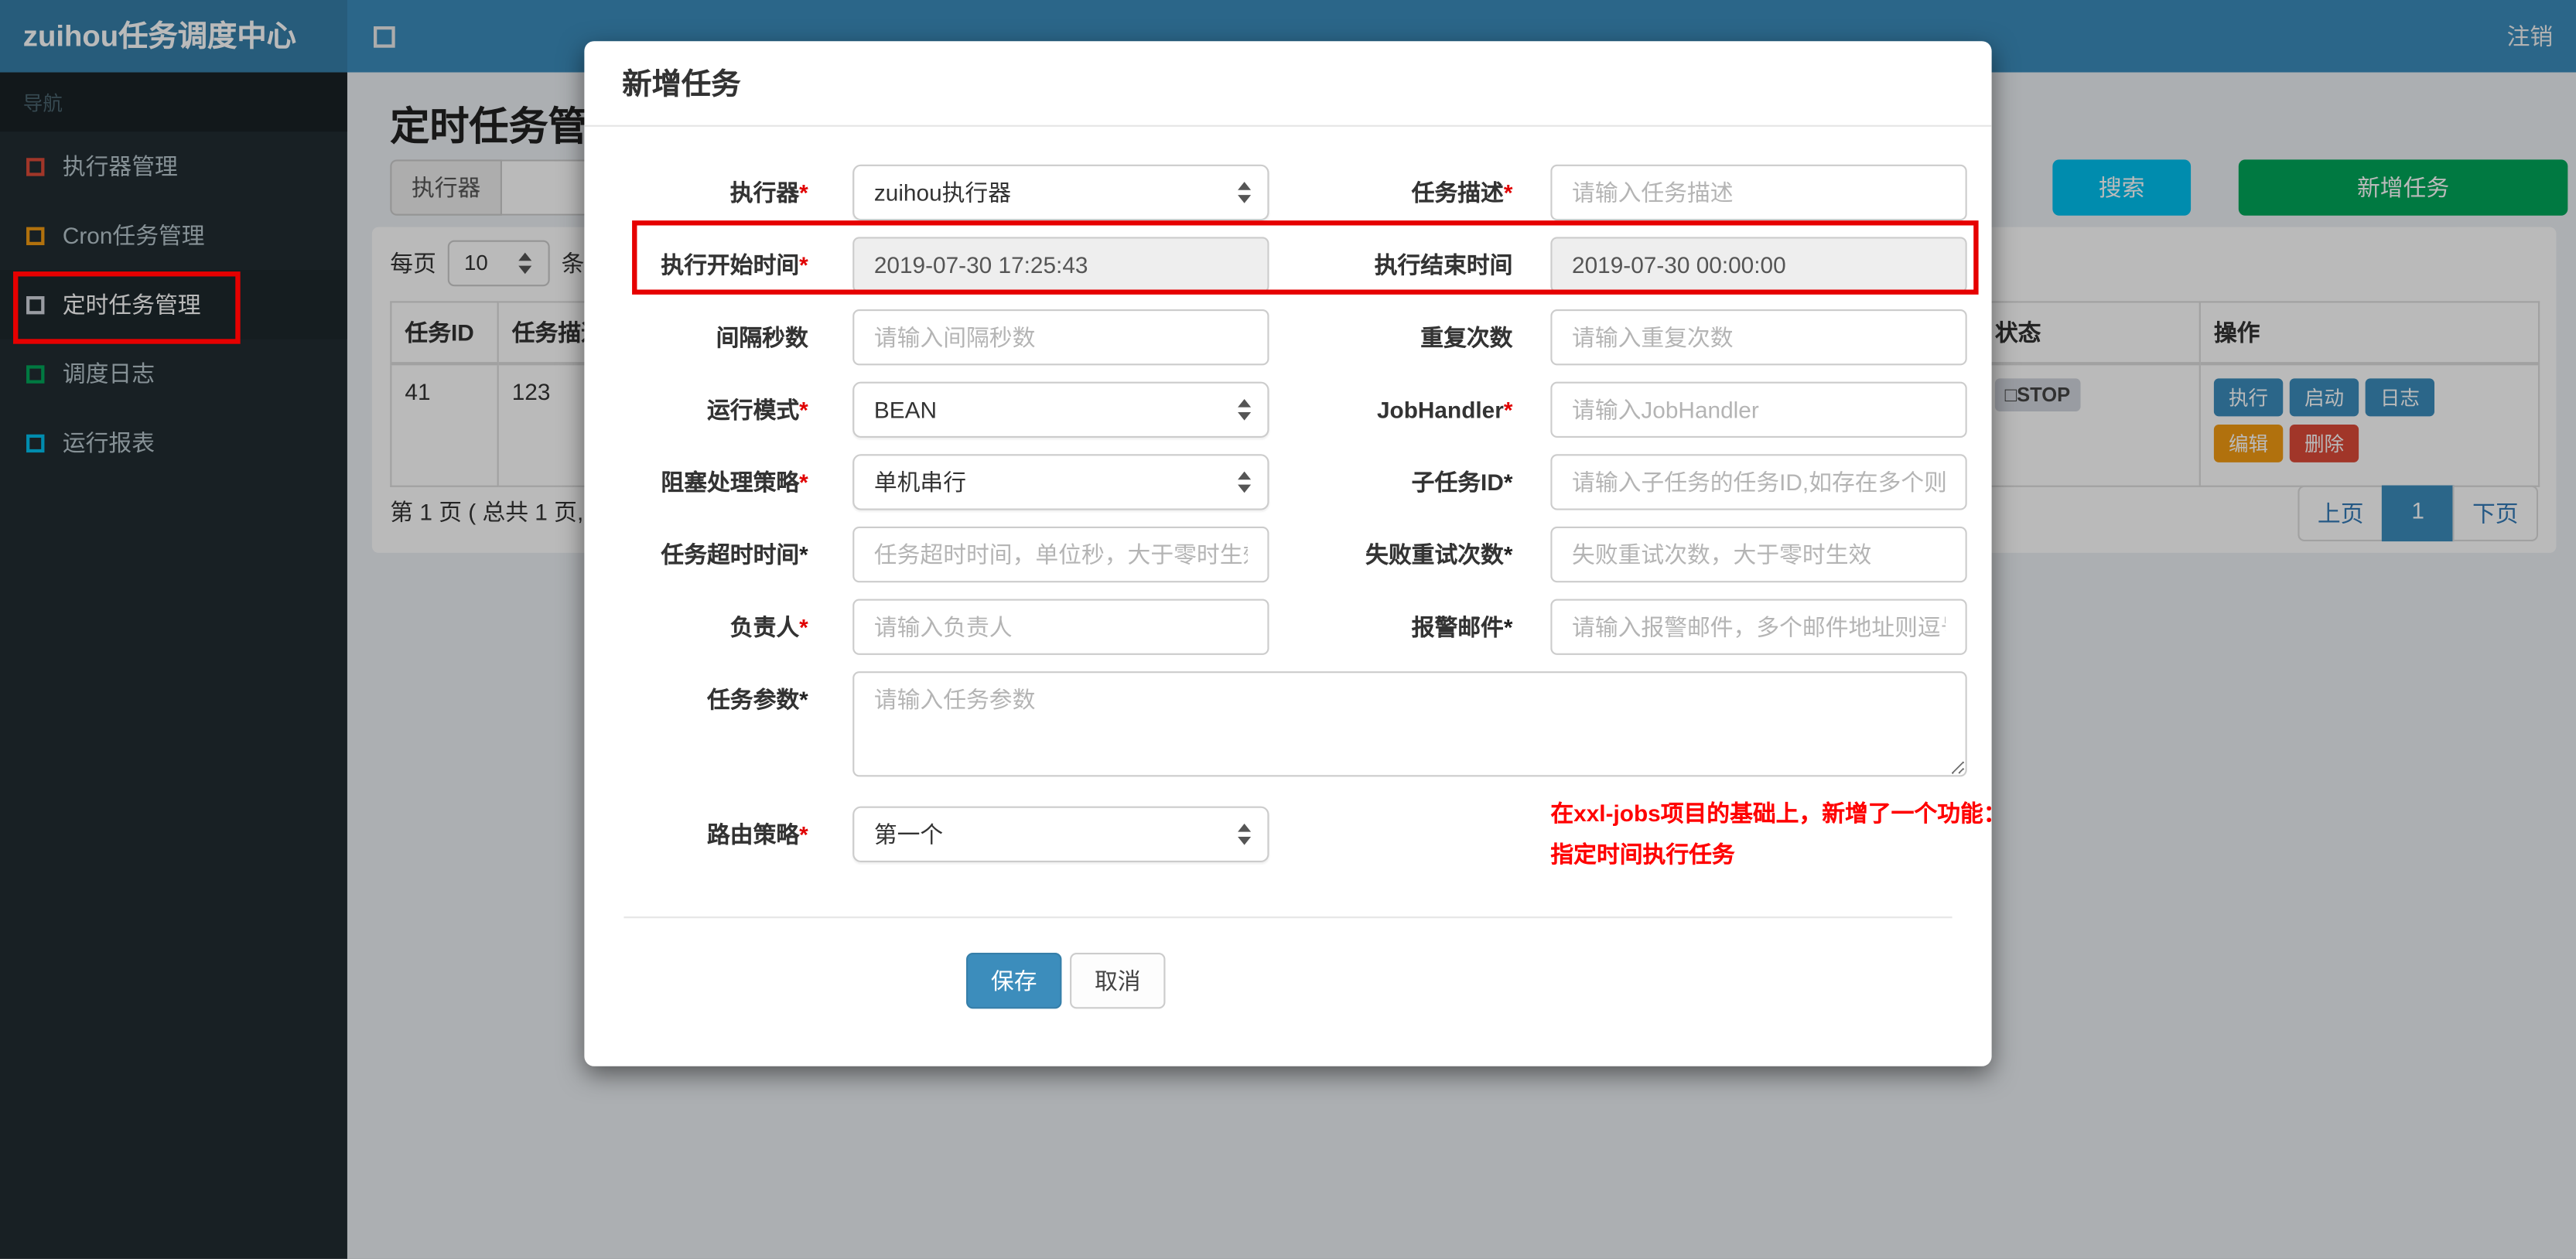 The height and width of the screenshot is (1259, 2576). Describe the element at coordinates (1060, 338) in the screenshot. I see `interval-seconds-input` at that location.